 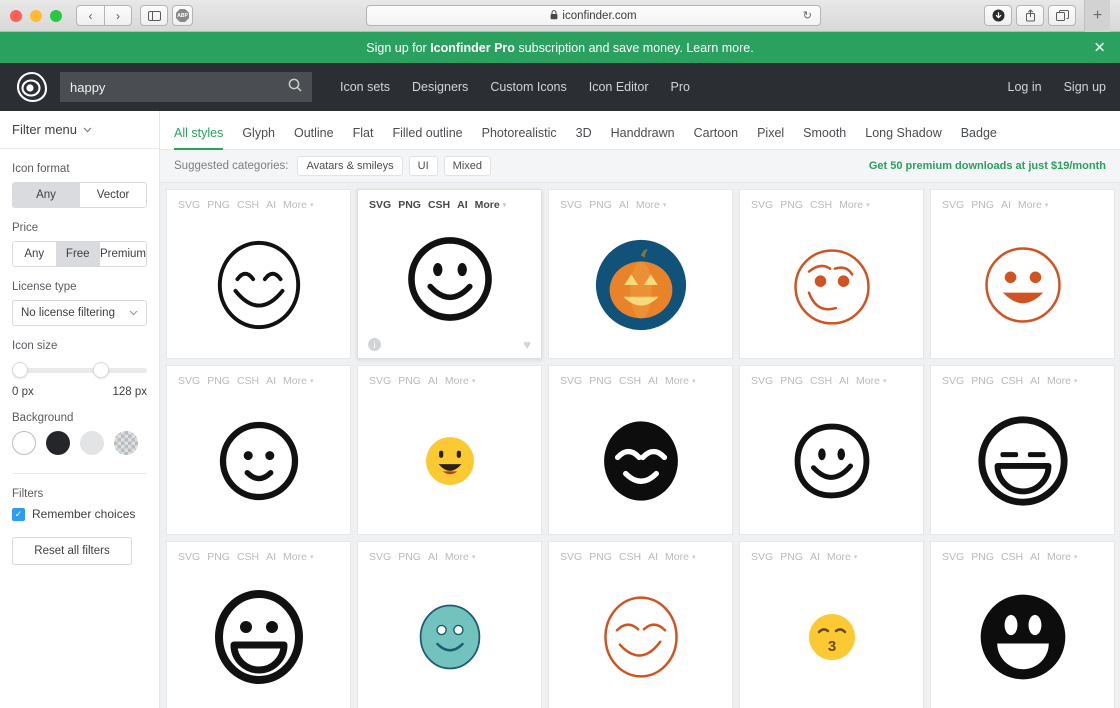 I want to click on icon-size-slider, so click(x=79, y=370).